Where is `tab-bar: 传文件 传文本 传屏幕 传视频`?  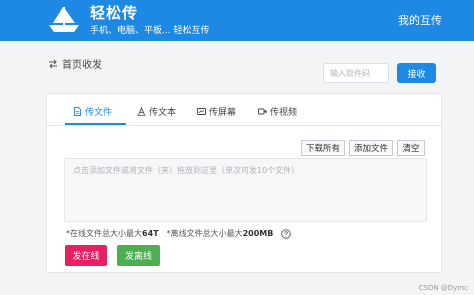 tab-bar: 传文件 传文本 传屏幕 传视频 is located at coordinates (244, 110).